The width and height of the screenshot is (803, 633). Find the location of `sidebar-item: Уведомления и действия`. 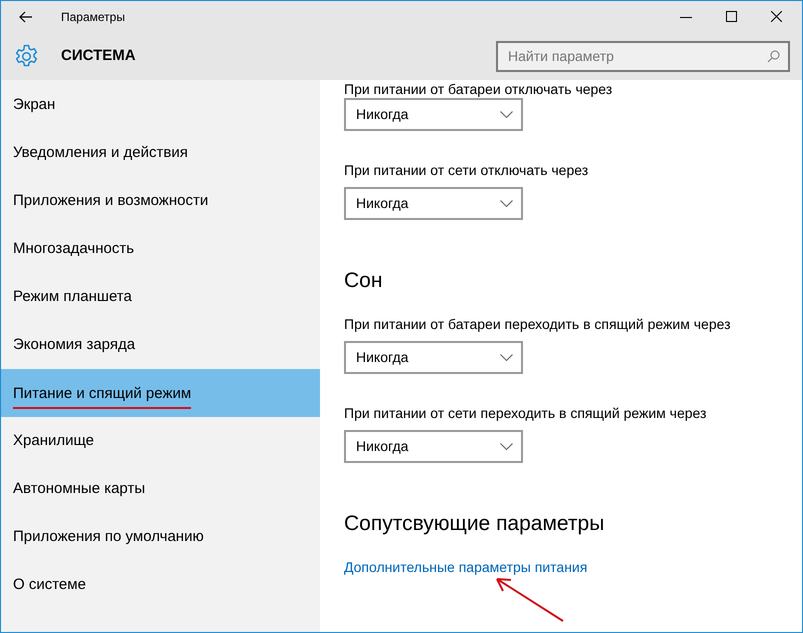

sidebar-item: Уведомления и действия is located at coordinates (160, 153).